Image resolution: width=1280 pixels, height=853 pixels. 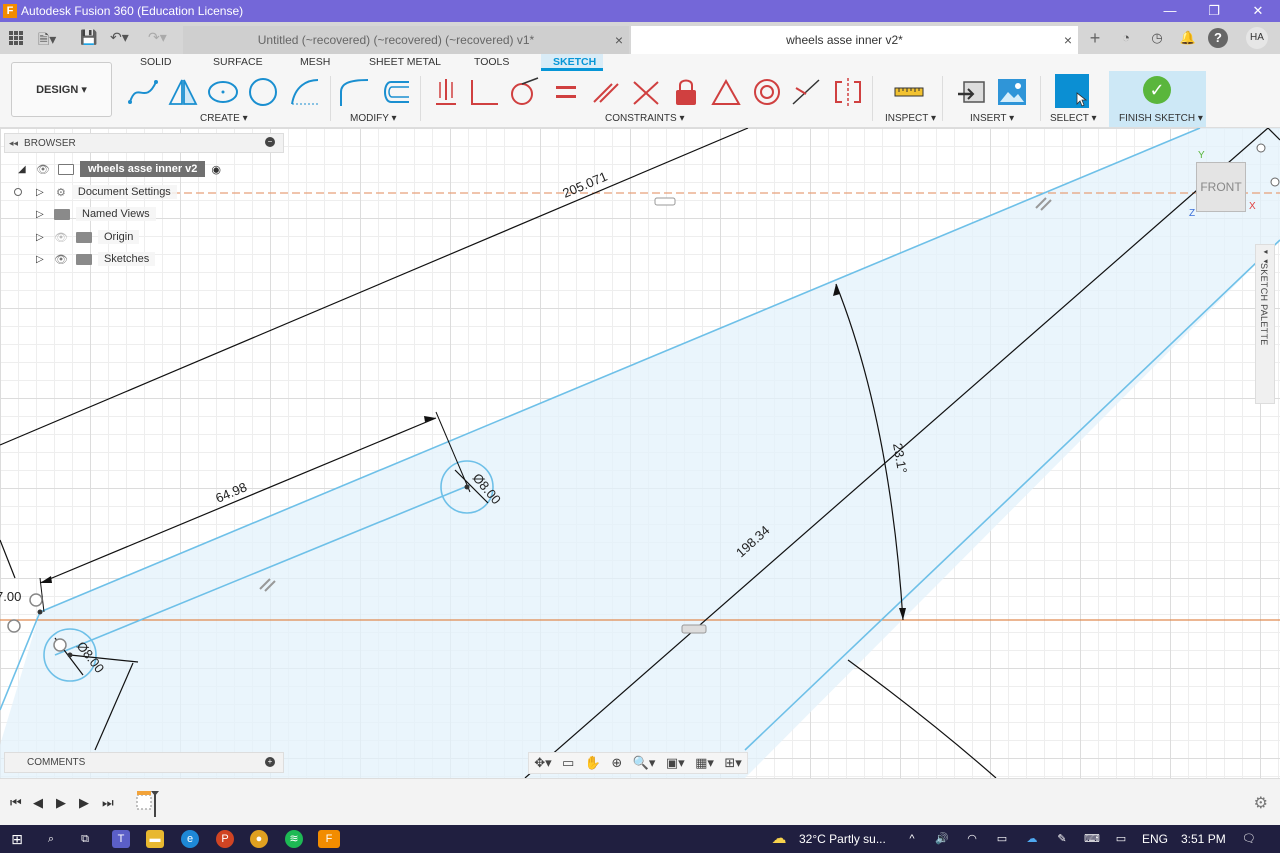 What do you see at coordinates (225, 839) in the screenshot?
I see `powerpoint-icon: P` at bounding box center [225, 839].